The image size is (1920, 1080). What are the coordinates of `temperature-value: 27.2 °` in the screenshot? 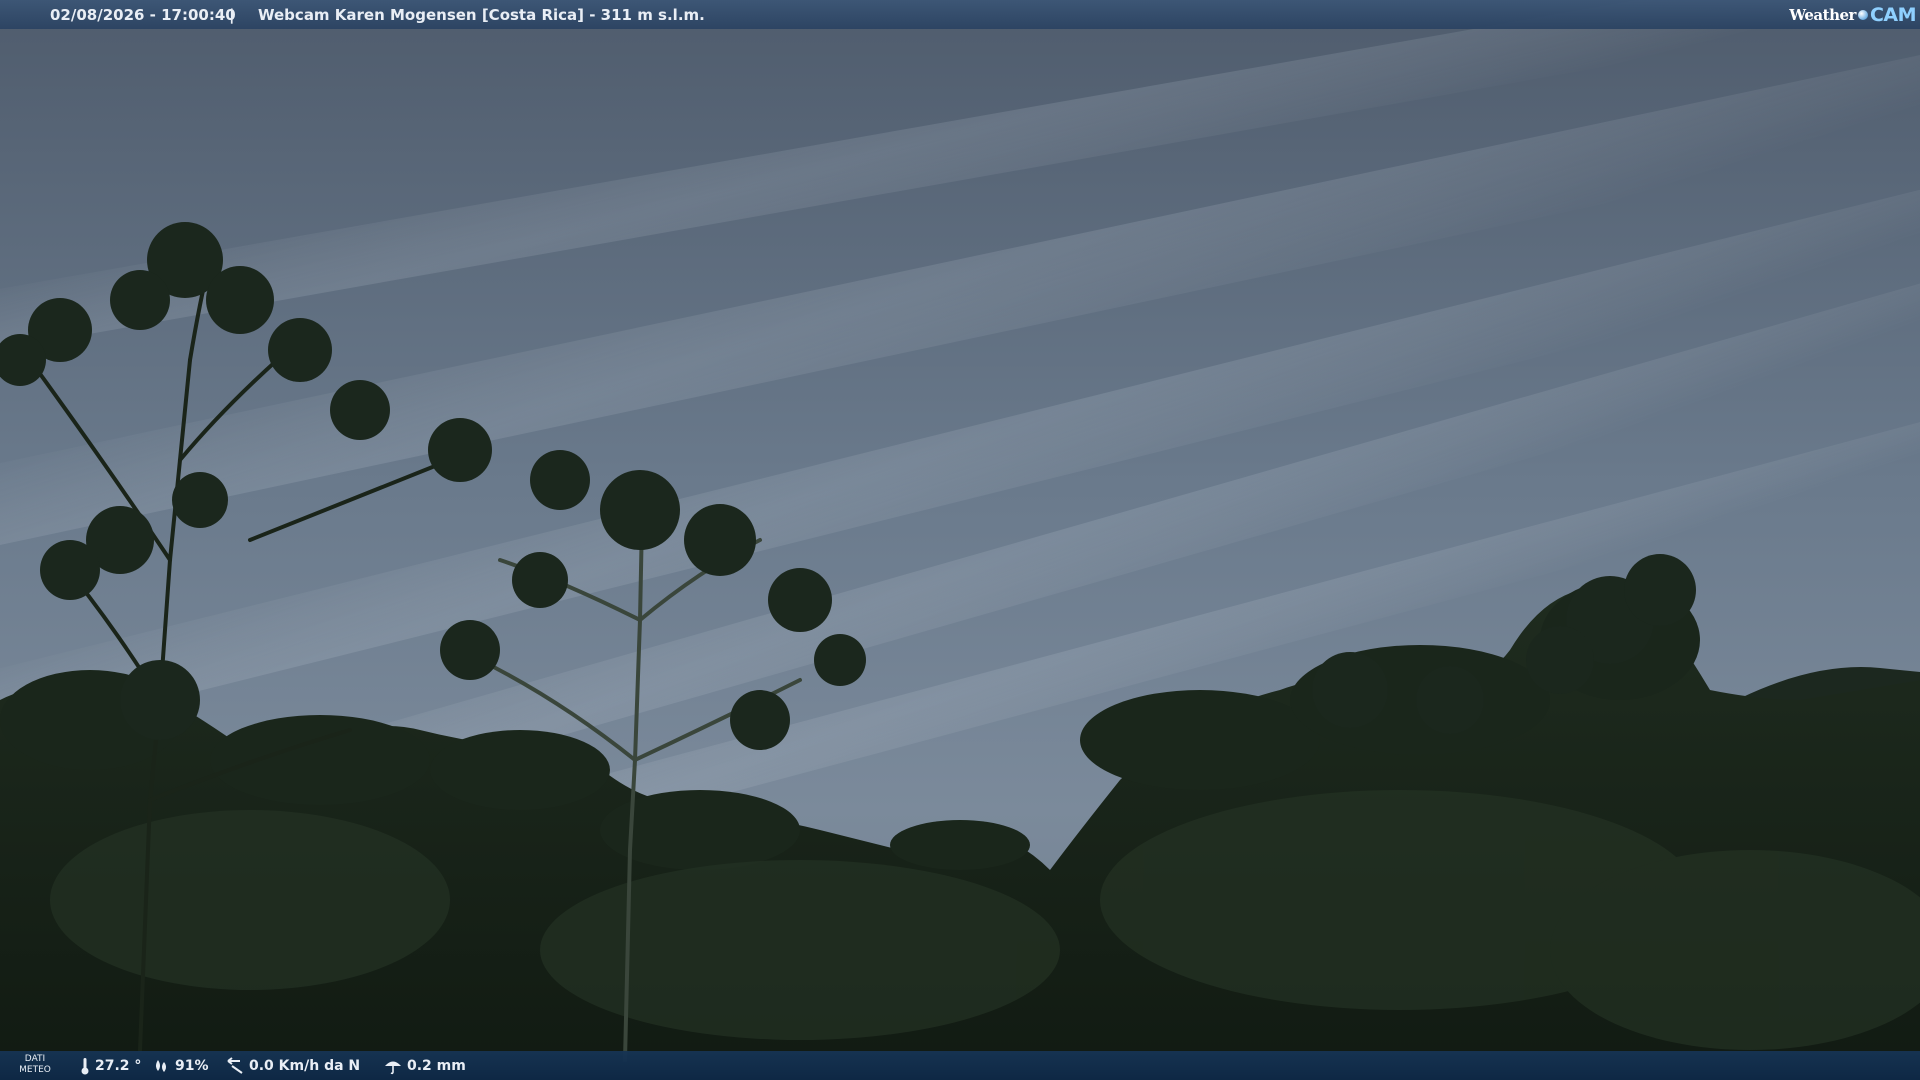 It's located at (118, 1065).